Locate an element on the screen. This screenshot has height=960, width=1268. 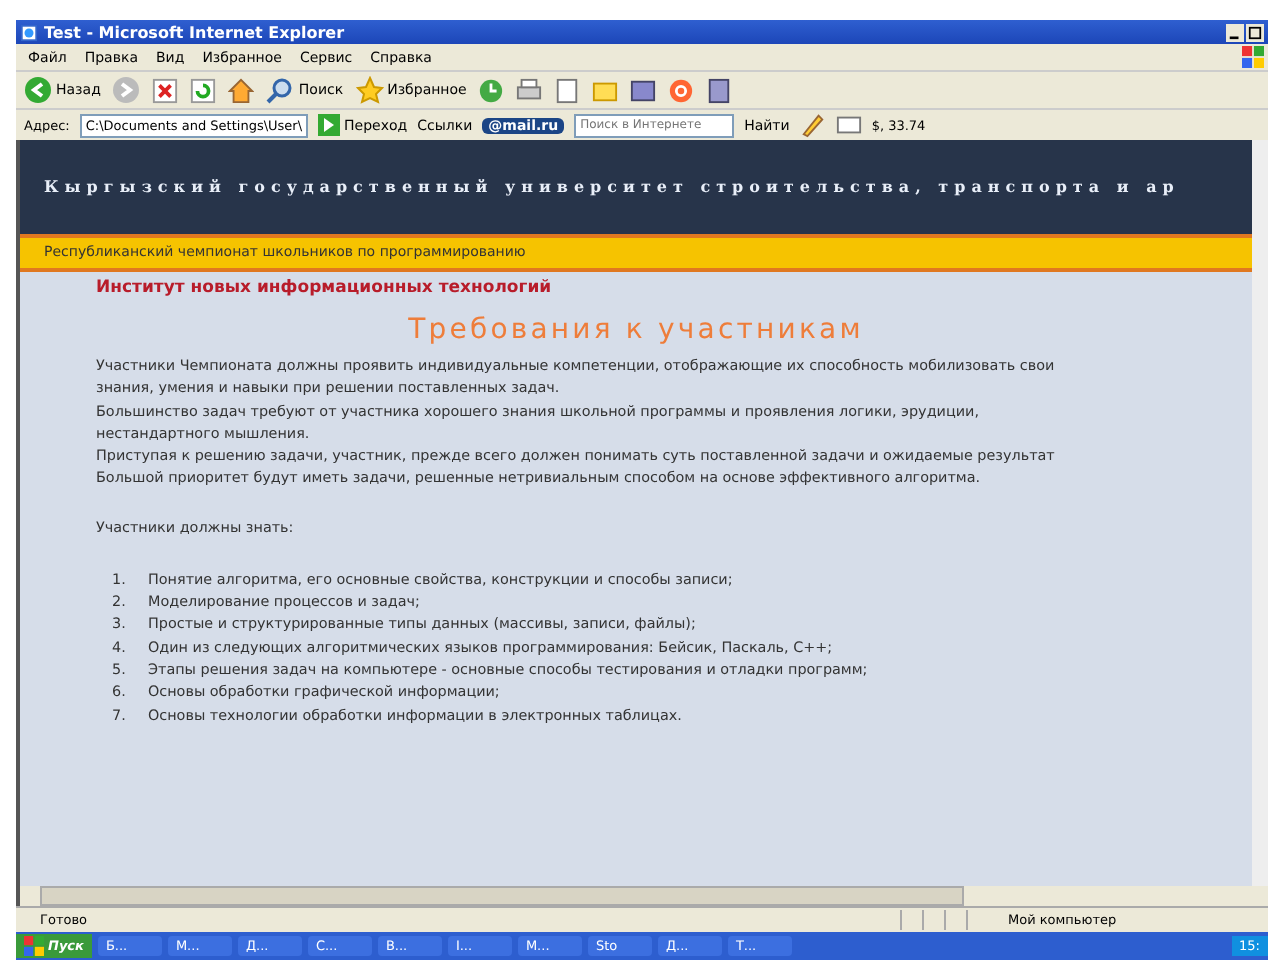
institute-title: Институт новых информационных технологий is located at coordinates (324, 287).